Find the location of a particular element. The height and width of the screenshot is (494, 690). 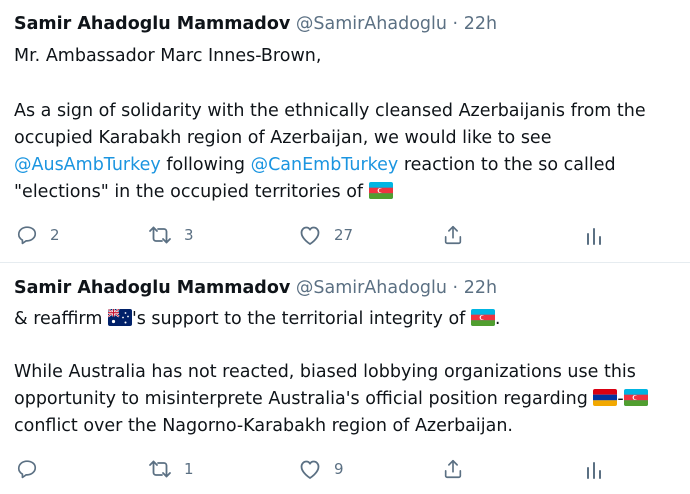

tweet-actions: 2 3 27 is located at coordinates (345, 235).